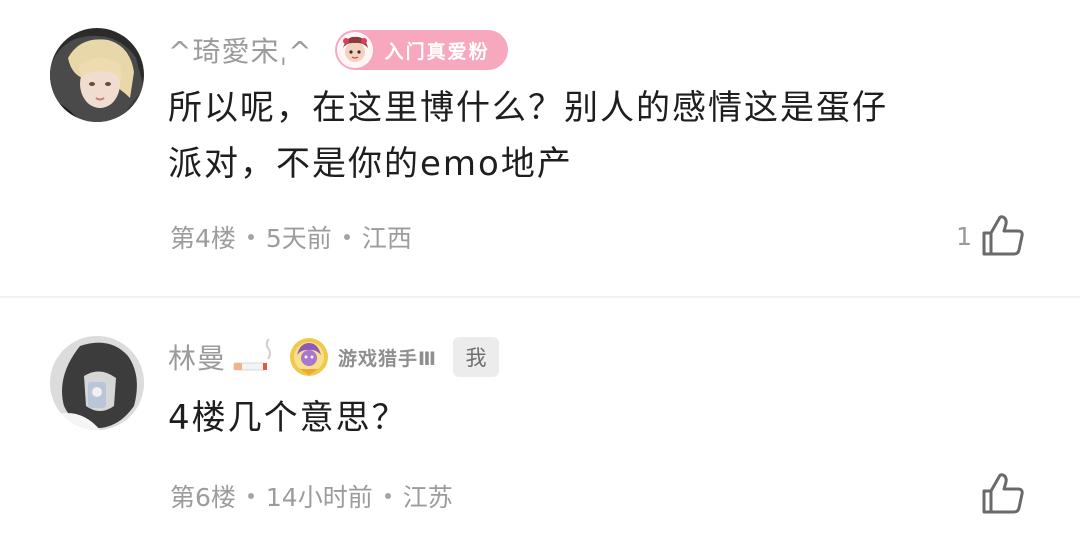 Image resolution: width=1080 pixels, height=536 pixels. Describe the element at coordinates (964, 236) in the screenshot. I see `like-count: 1` at that location.